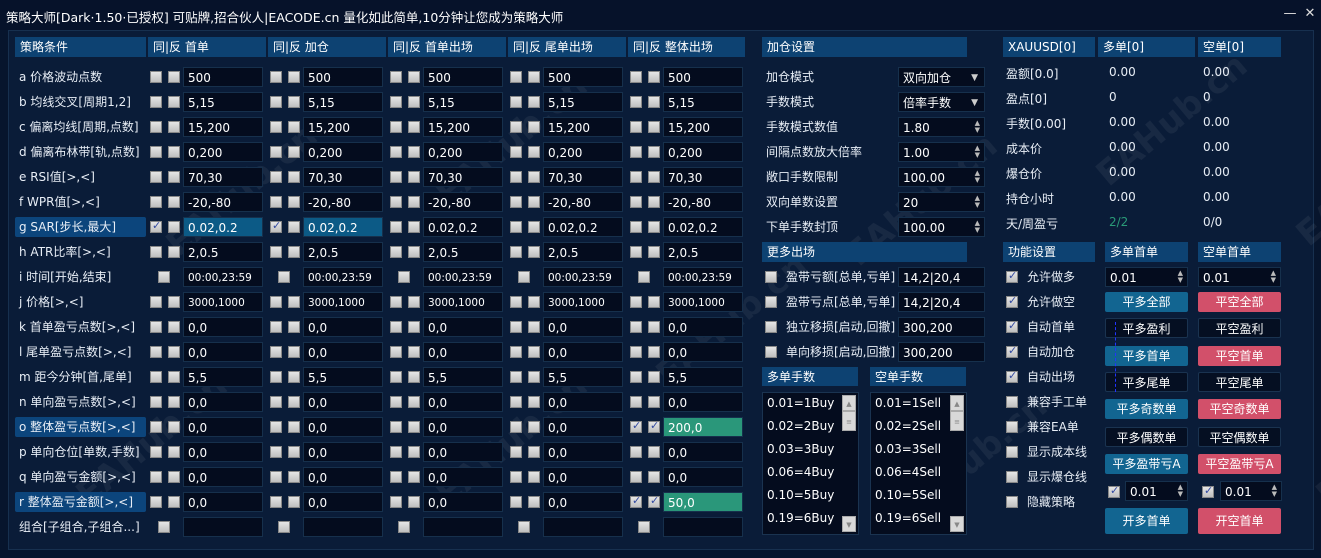 The width and height of the screenshot is (1321, 558). What do you see at coordinates (941, 127) in the screenshot?
I see `setting-spinbox: 1.80 ▲ ▼` at bounding box center [941, 127].